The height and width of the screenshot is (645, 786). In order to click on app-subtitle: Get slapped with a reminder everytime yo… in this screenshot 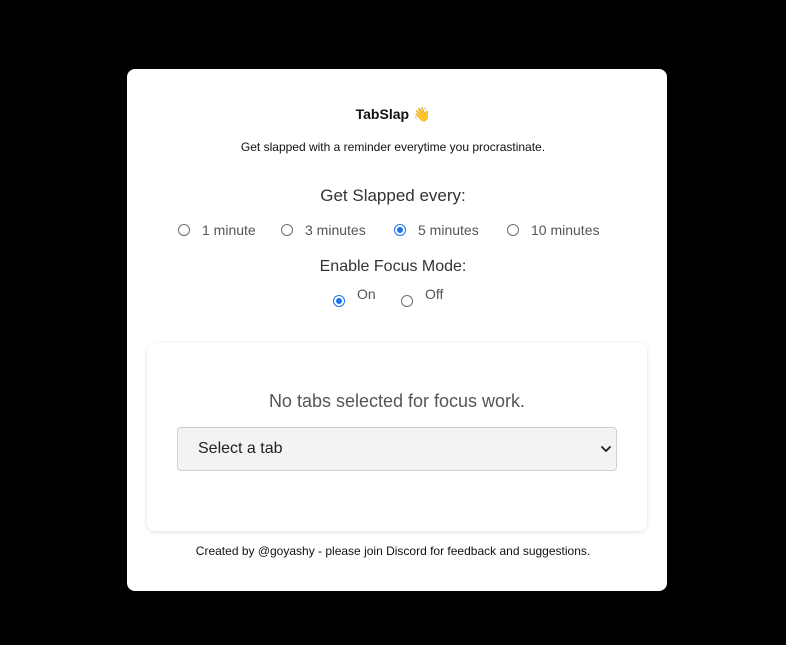, I will do `click(393, 147)`.